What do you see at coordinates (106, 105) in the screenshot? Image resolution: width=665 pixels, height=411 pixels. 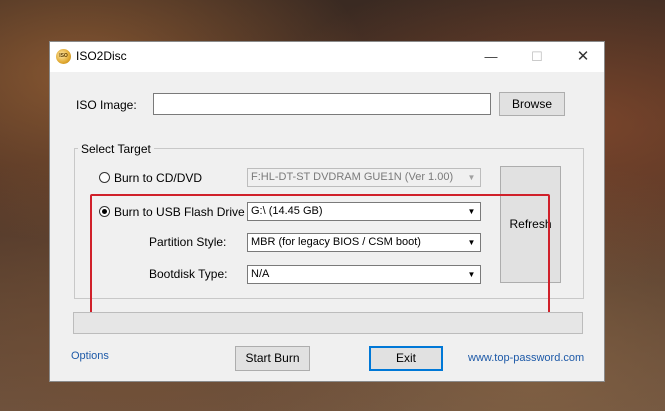 I see `iso-image-label: ISO Image:` at bounding box center [106, 105].